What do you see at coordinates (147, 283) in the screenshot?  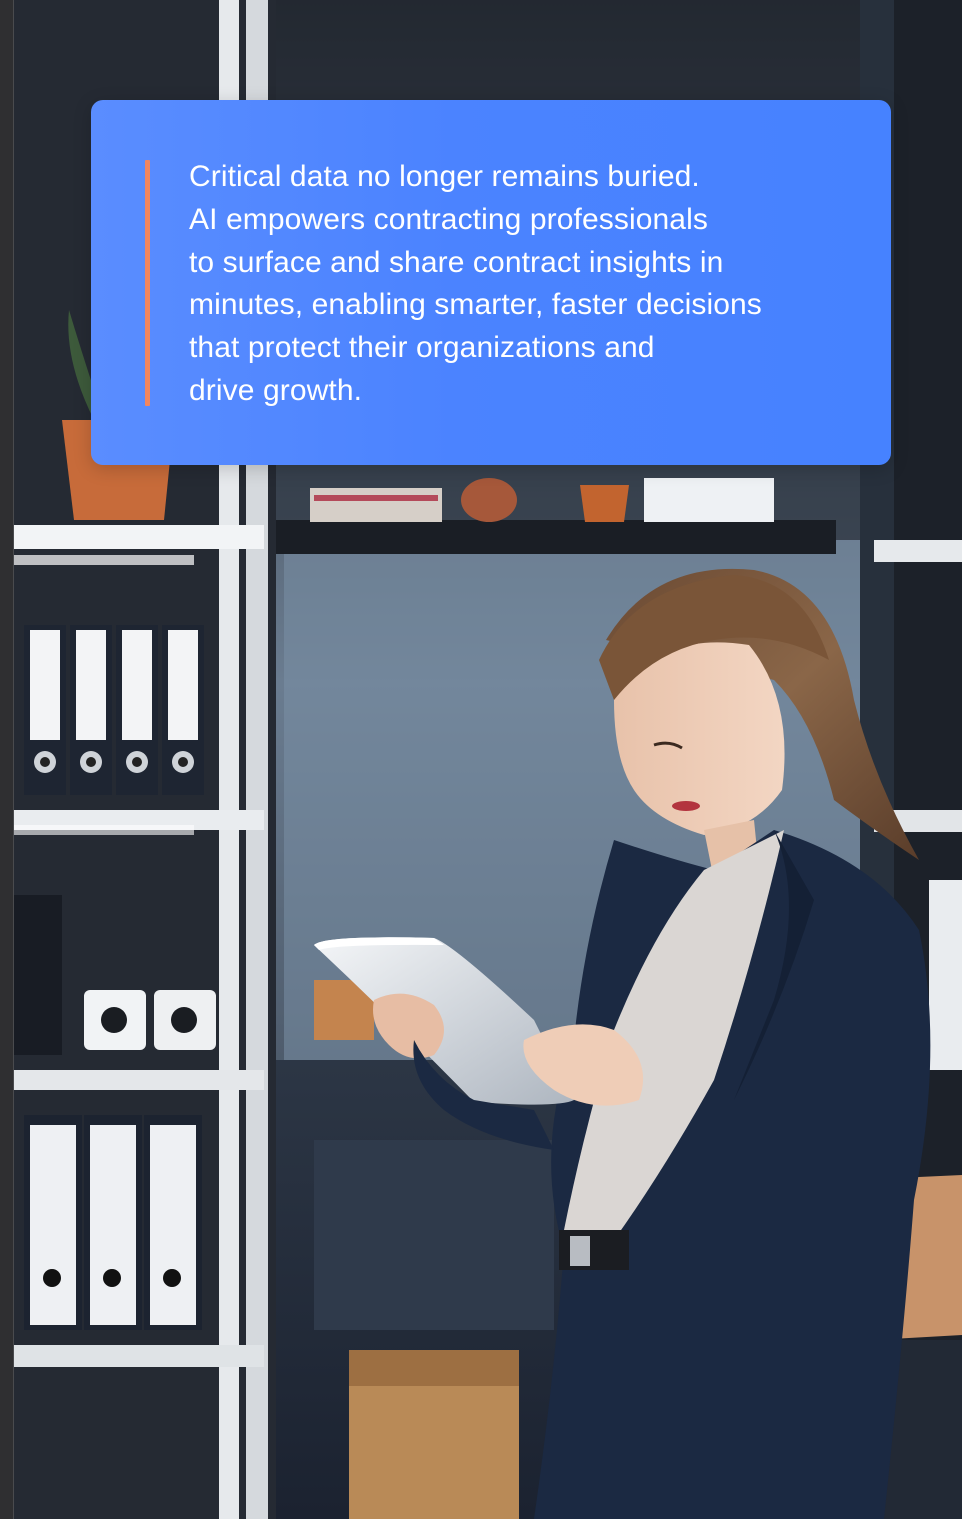 I see `quote-accent-bar` at bounding box center [147, 283].